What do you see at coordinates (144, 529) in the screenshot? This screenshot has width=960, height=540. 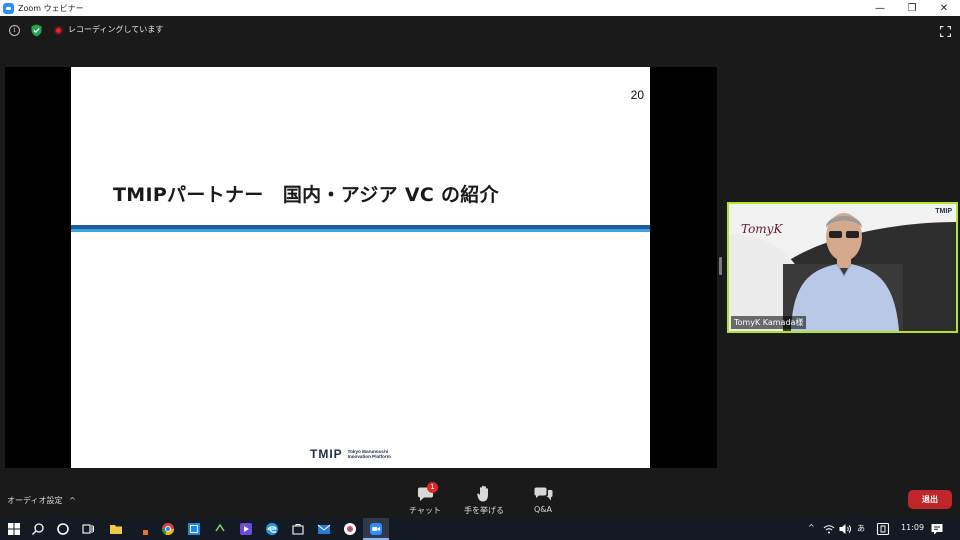 I see `office-app-icon` at bounding box center [144, 529].